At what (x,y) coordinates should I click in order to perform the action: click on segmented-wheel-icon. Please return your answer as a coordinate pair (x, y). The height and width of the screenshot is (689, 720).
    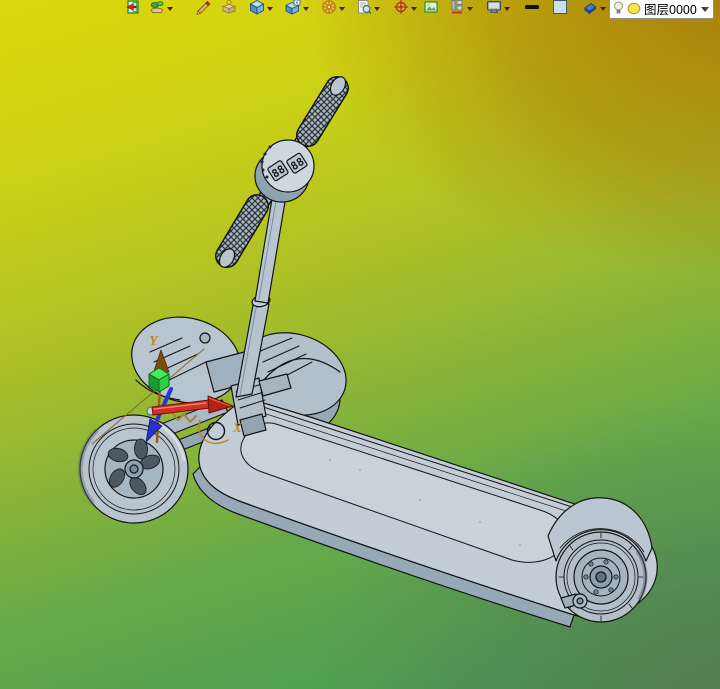
    Looking at the image, I should click on (329, 7).